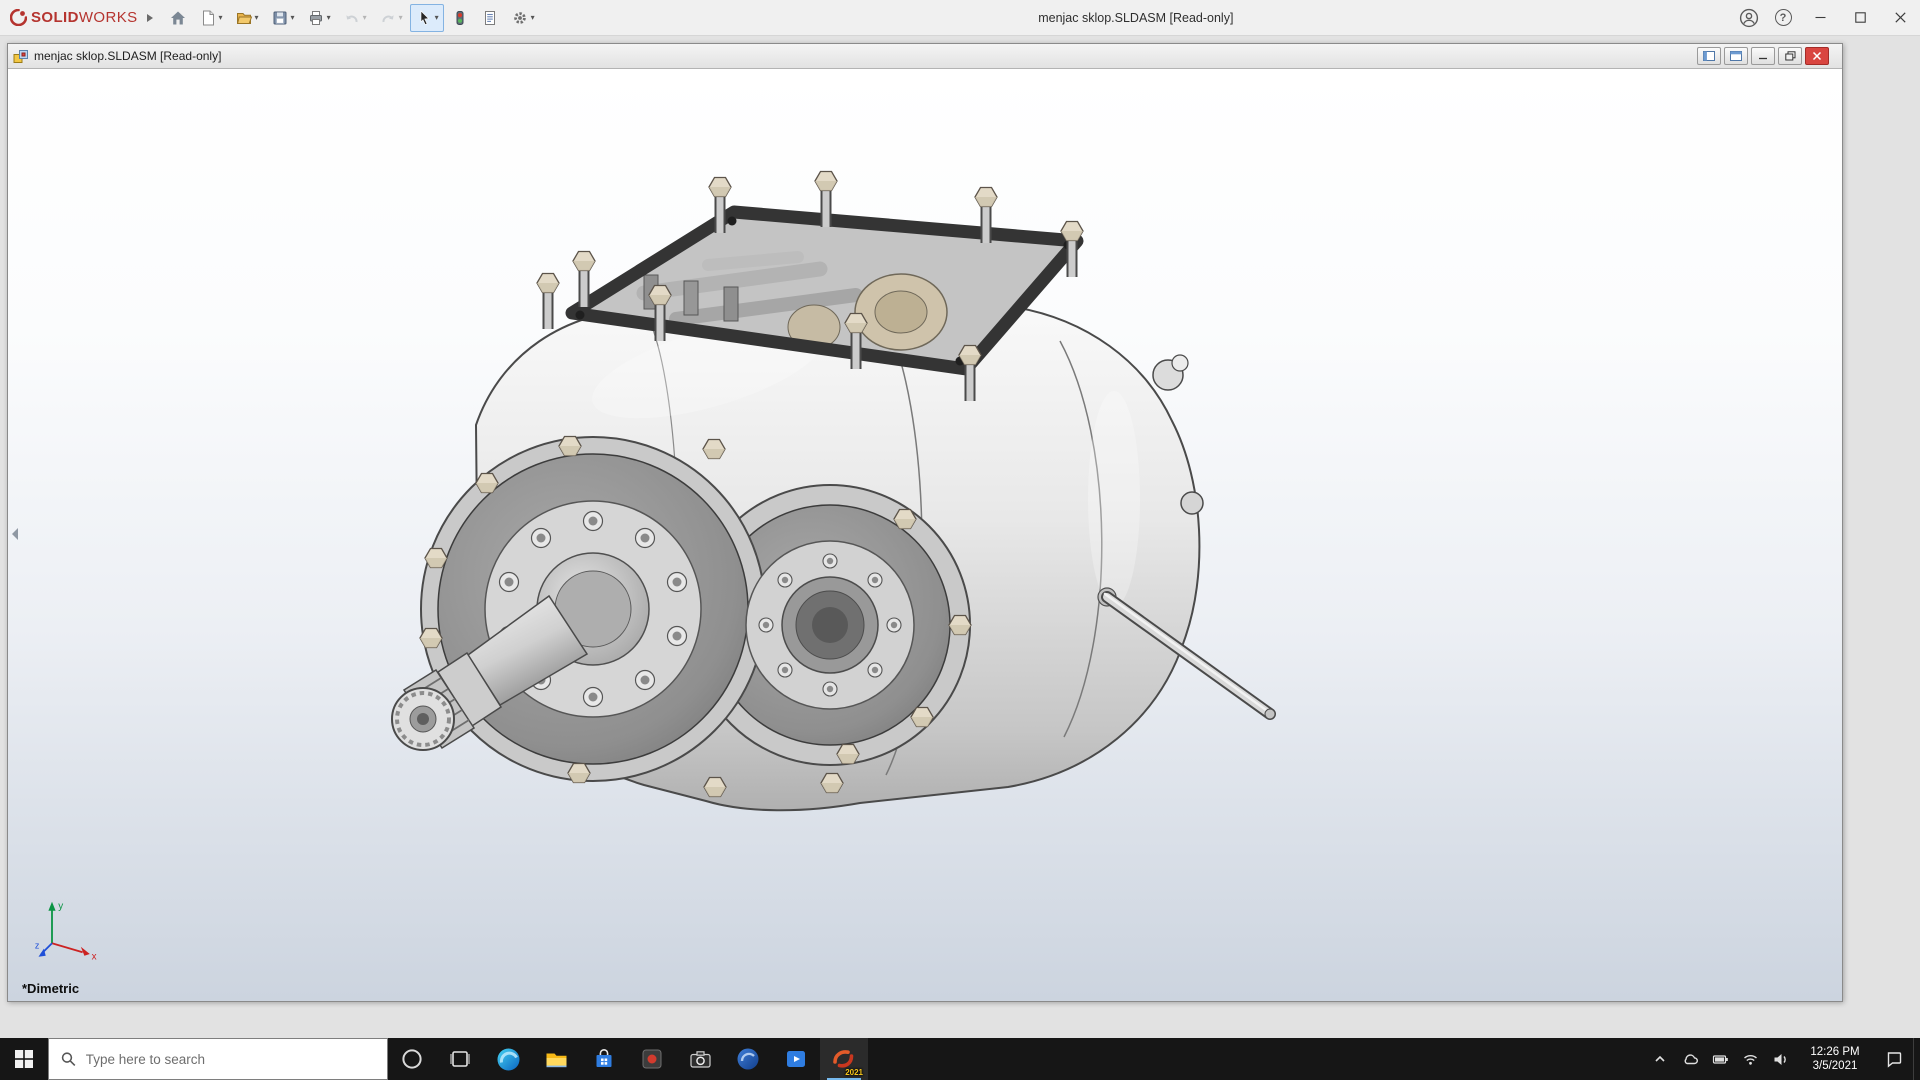 The width and height of the screenshot is (1920, 1080). I want to click on battery-icon, so click(1720, 1059).